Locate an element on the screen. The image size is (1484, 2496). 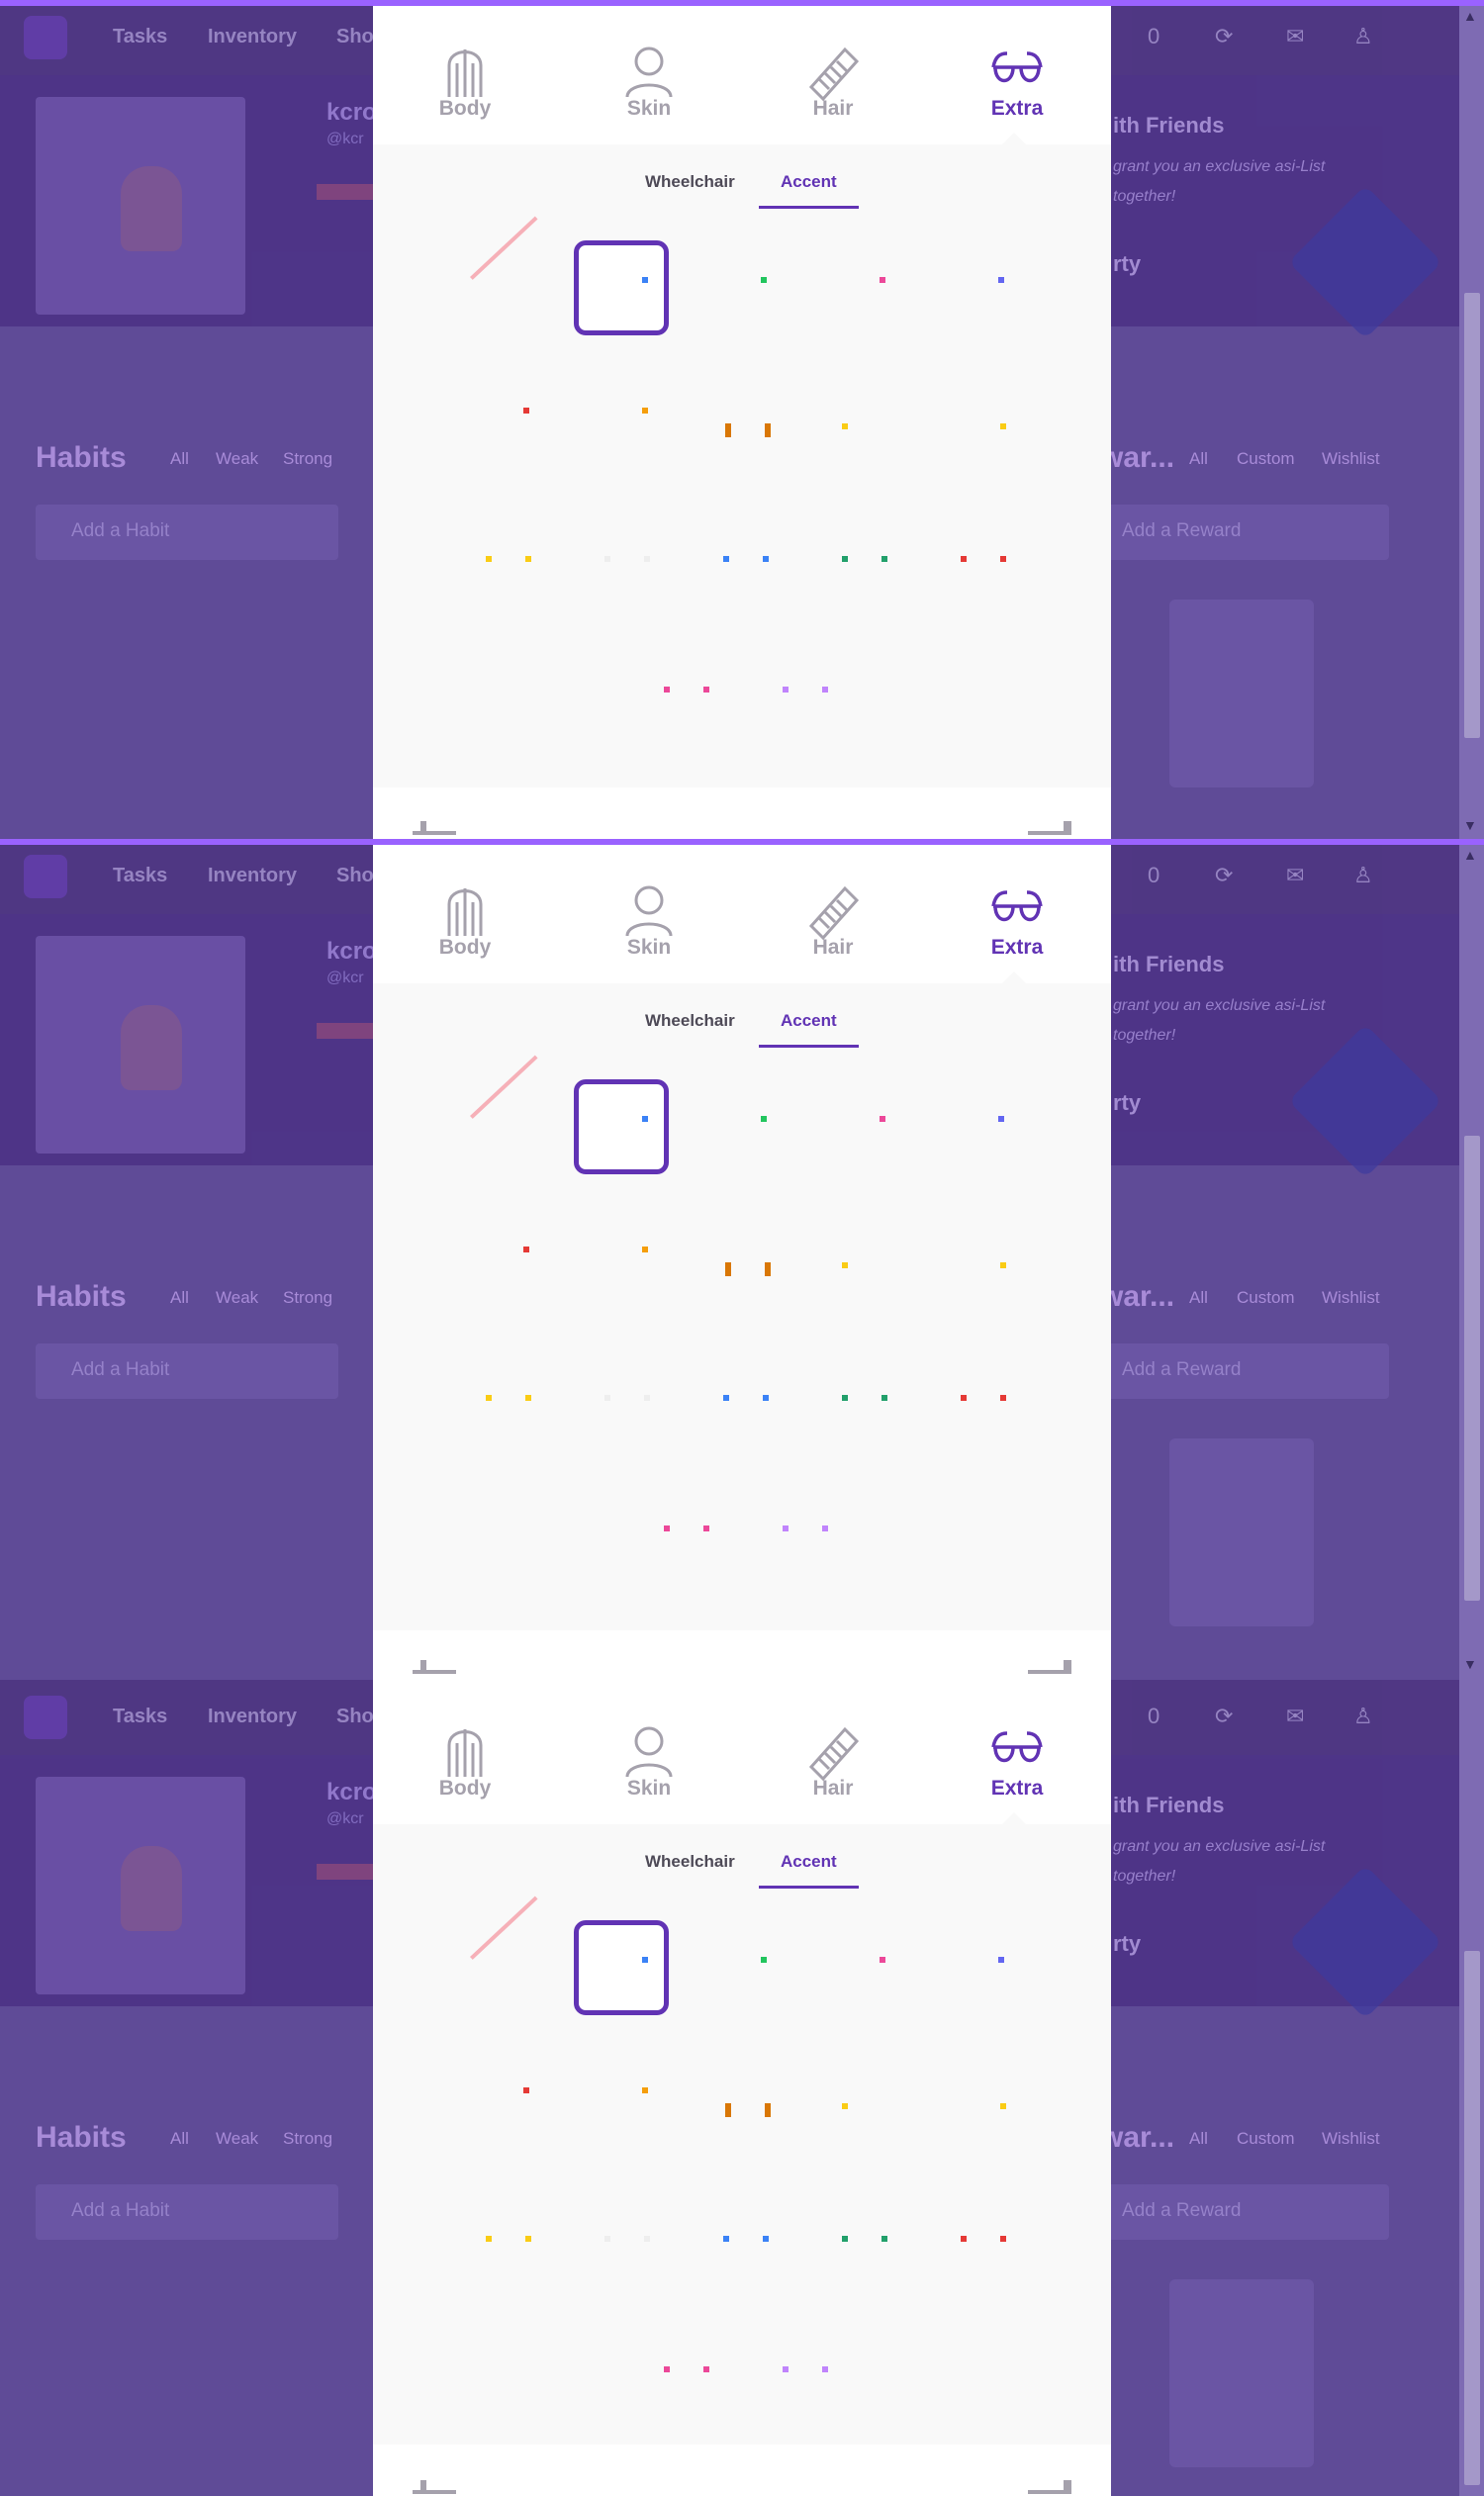
sync-icon: ⟳ is located at coordinates (1224, 1716).